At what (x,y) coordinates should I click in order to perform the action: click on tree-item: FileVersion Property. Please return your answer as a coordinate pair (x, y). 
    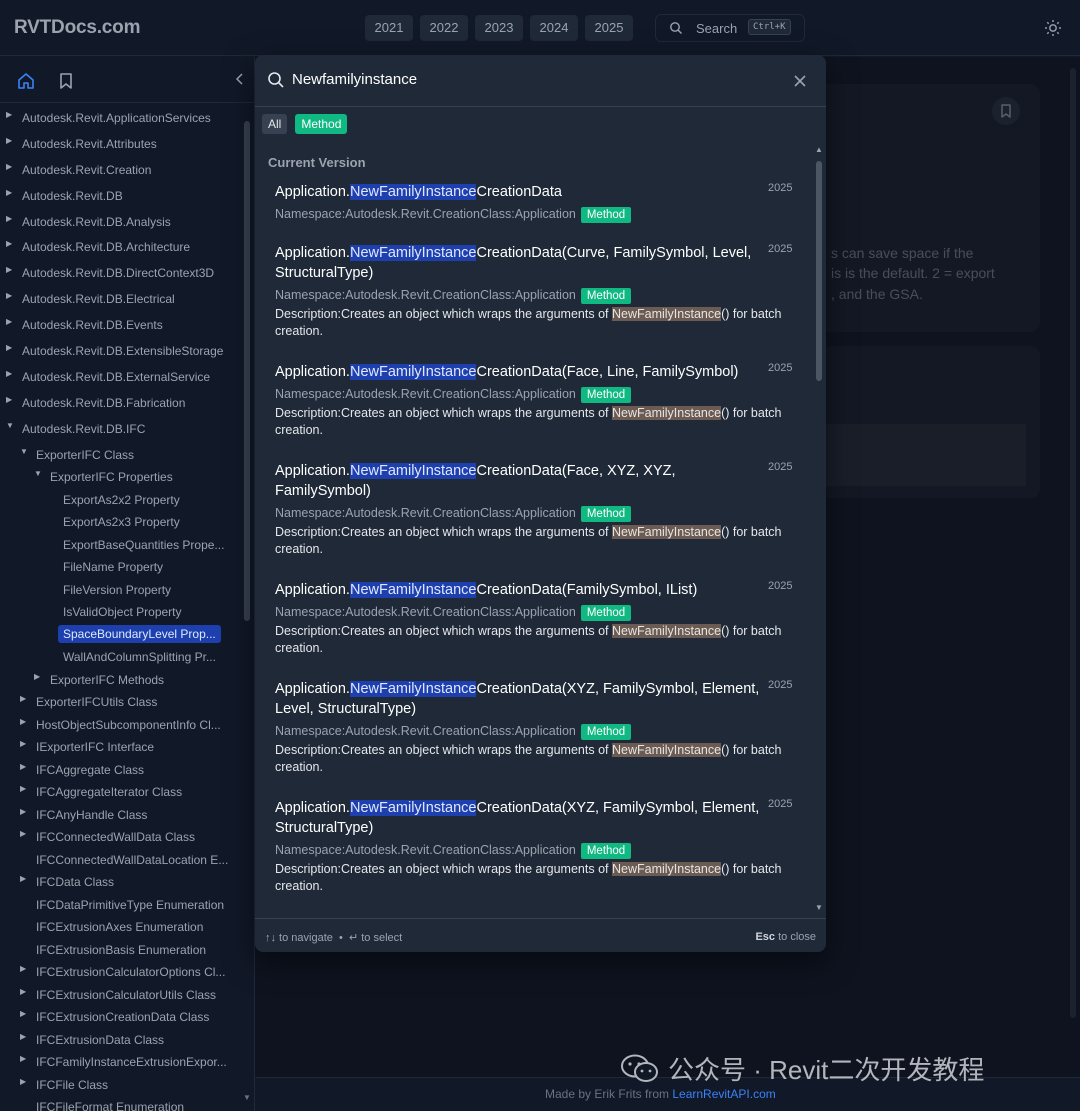
    Looking at the image, I should click on (121, 590).